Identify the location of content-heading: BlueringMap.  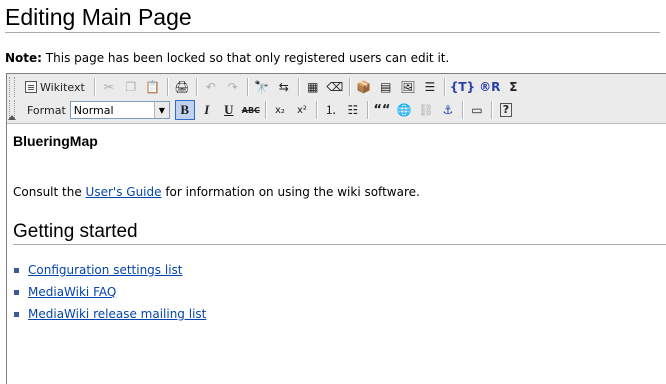
(55, 141).